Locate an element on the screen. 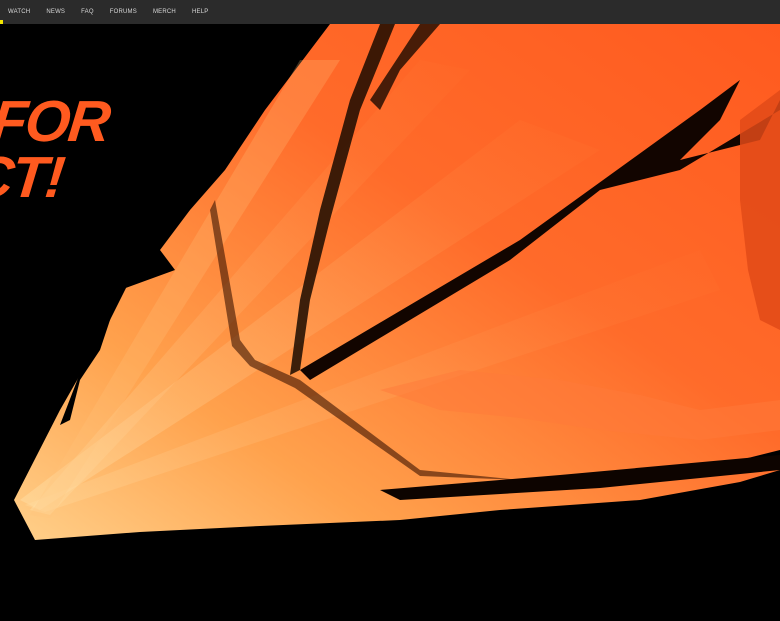  nav-menu: WATCH NEWS FAQ FORUMS MERCH HELP is located at coordinates (116, 12).